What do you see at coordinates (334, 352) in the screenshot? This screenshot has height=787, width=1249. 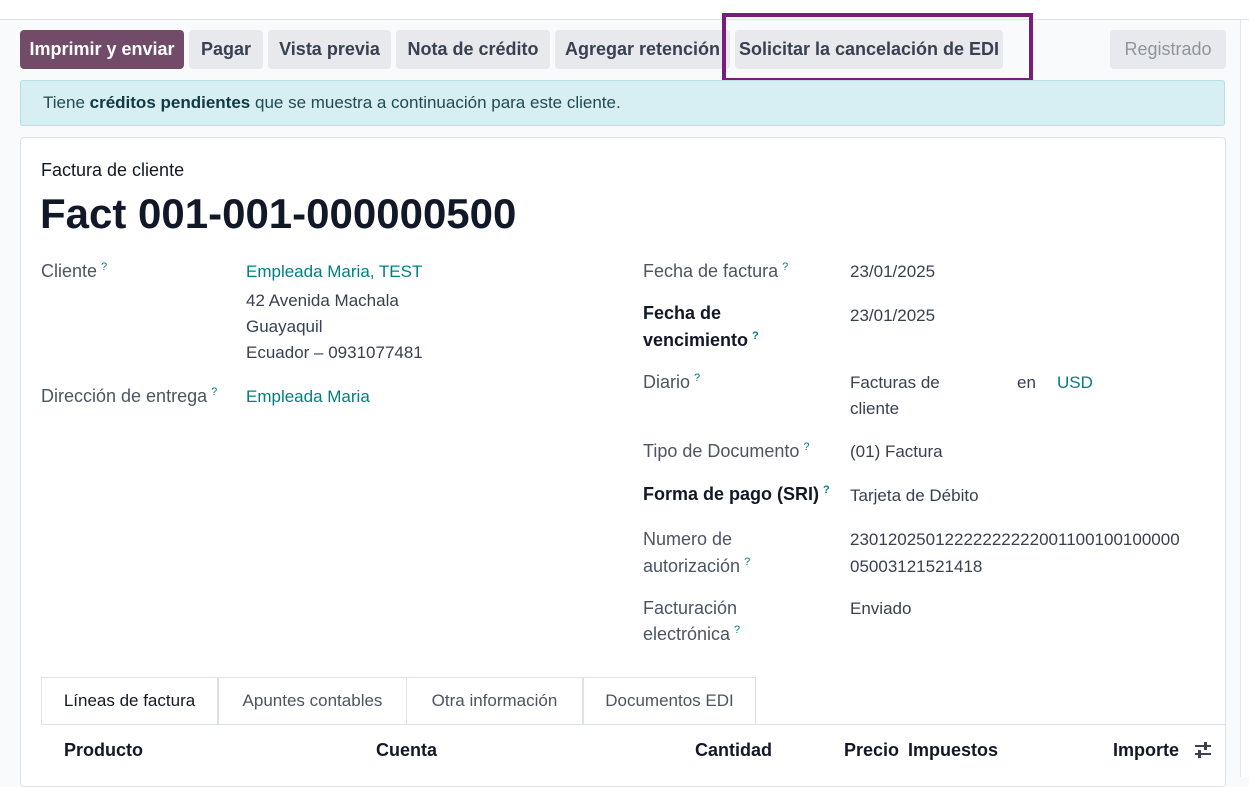 I see `address-line3: Ecuador – 0931077481` at bounding box center [334, 352].